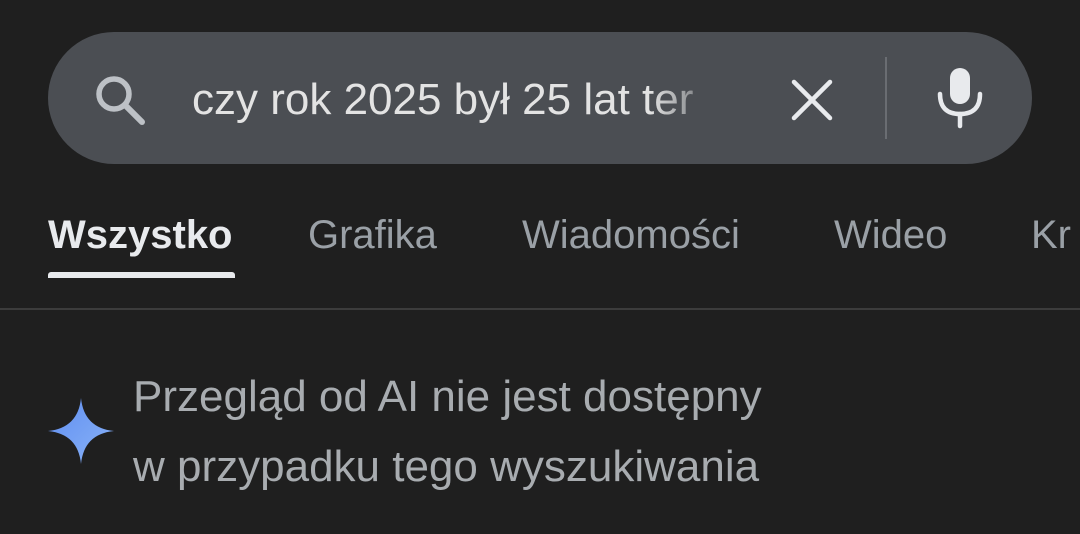  Describe the element at coordinates (631, 235) in the screenshot. I see `tab-news: Wiadomości` at that location.